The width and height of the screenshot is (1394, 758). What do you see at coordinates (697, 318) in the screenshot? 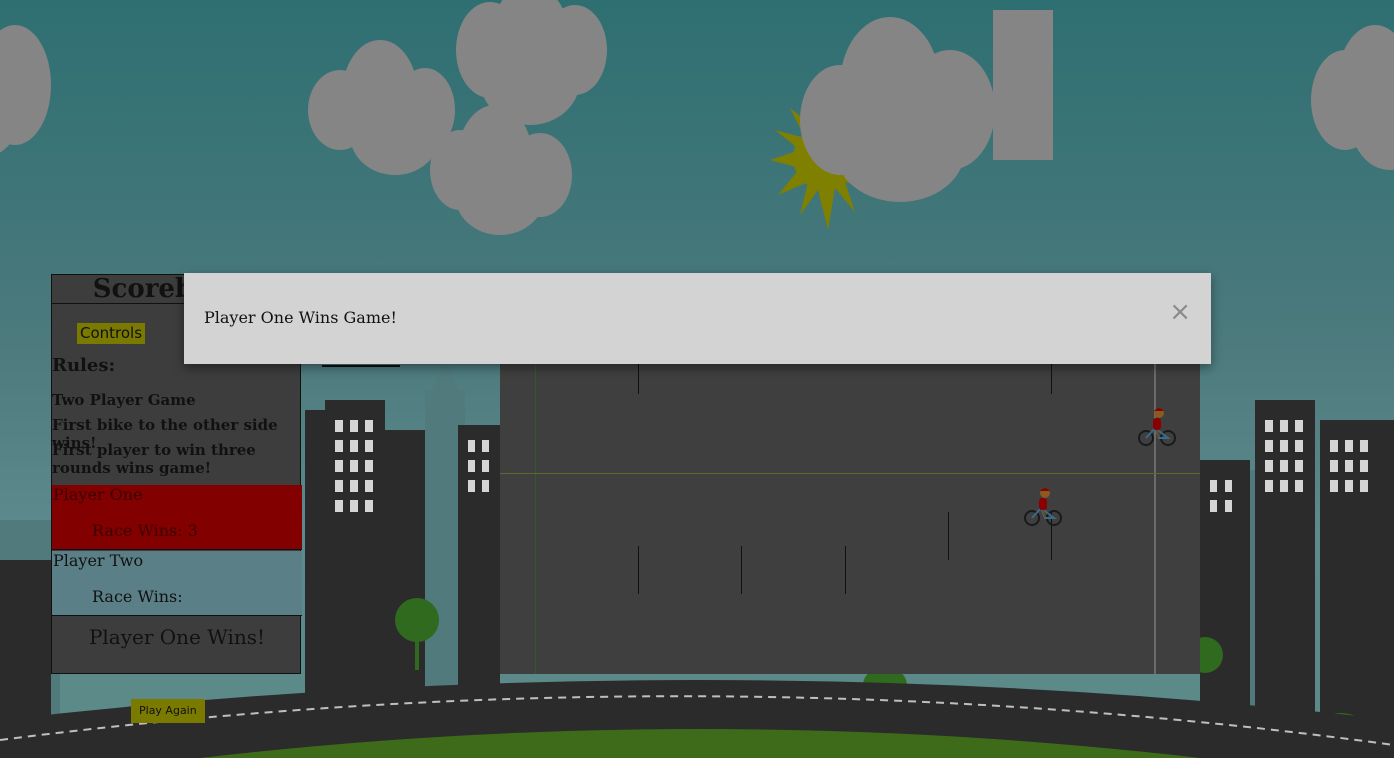
I see `win-modal: Player One Wins Game! ×` at bounding box center [697, 318].